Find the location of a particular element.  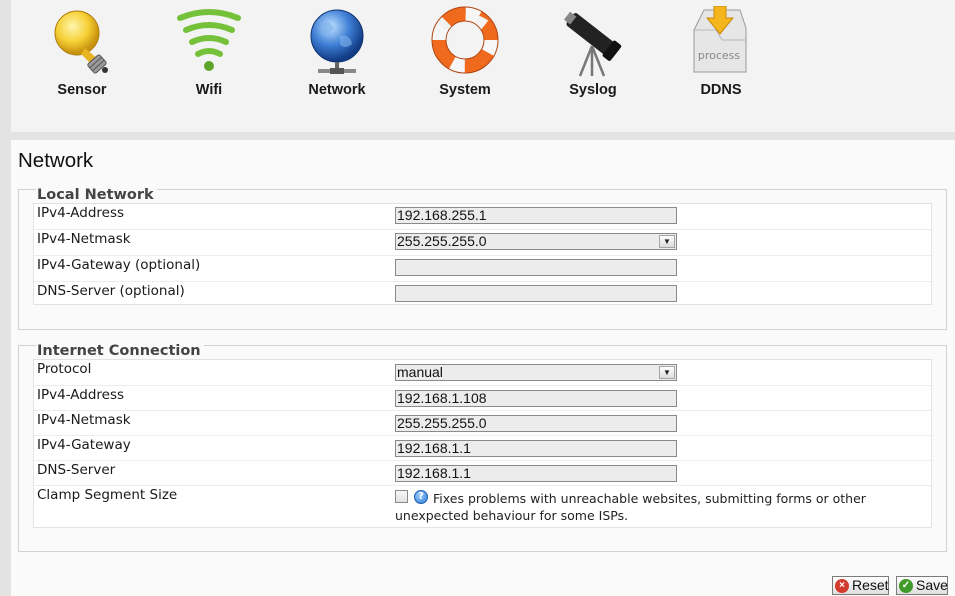

wan-dns-server-label: DNS-Server is located at coordinates (76, 470).